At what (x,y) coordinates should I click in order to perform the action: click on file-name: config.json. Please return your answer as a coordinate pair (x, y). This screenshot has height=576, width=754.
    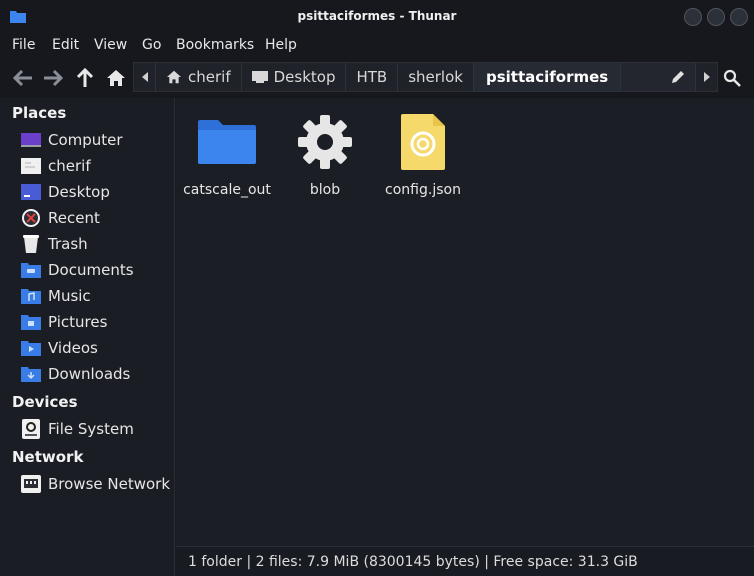
    Looking at the image, I should click on (423, 190).